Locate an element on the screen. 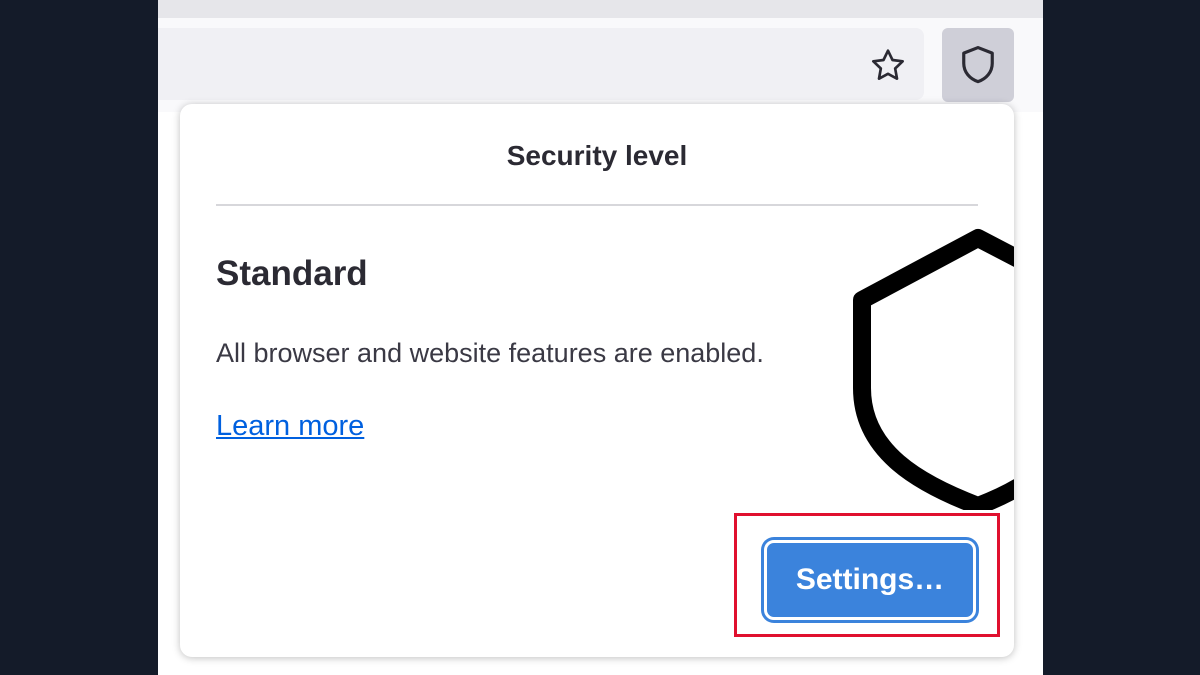 The width and height of the screenshot is (1200, 675). address-bar is located at coordinates (541, 64).